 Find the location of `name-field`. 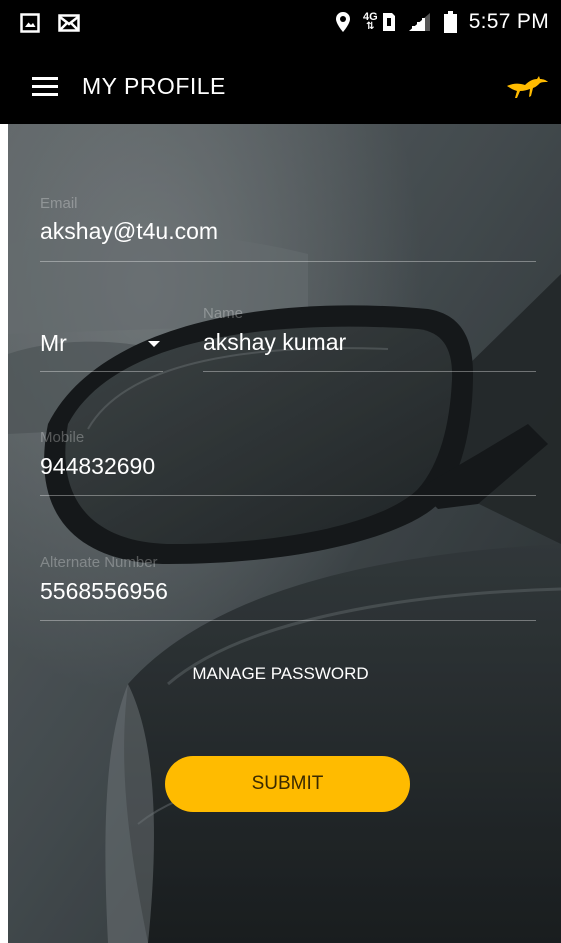

name-field is located at coordinates (369, 342).